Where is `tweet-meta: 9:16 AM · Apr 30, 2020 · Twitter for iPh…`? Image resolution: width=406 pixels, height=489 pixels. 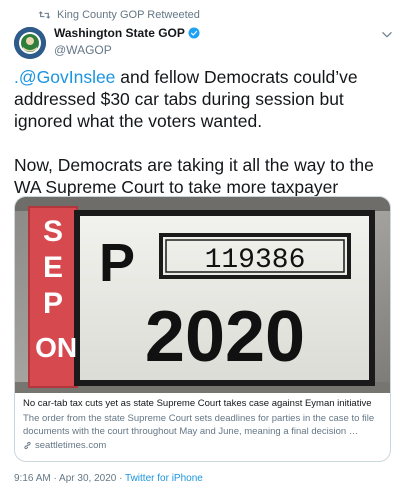
tweet-meta: 9:16 AM · Apr 30, 2020 · Twitter for iPh… is located at coordinates (108, 478).